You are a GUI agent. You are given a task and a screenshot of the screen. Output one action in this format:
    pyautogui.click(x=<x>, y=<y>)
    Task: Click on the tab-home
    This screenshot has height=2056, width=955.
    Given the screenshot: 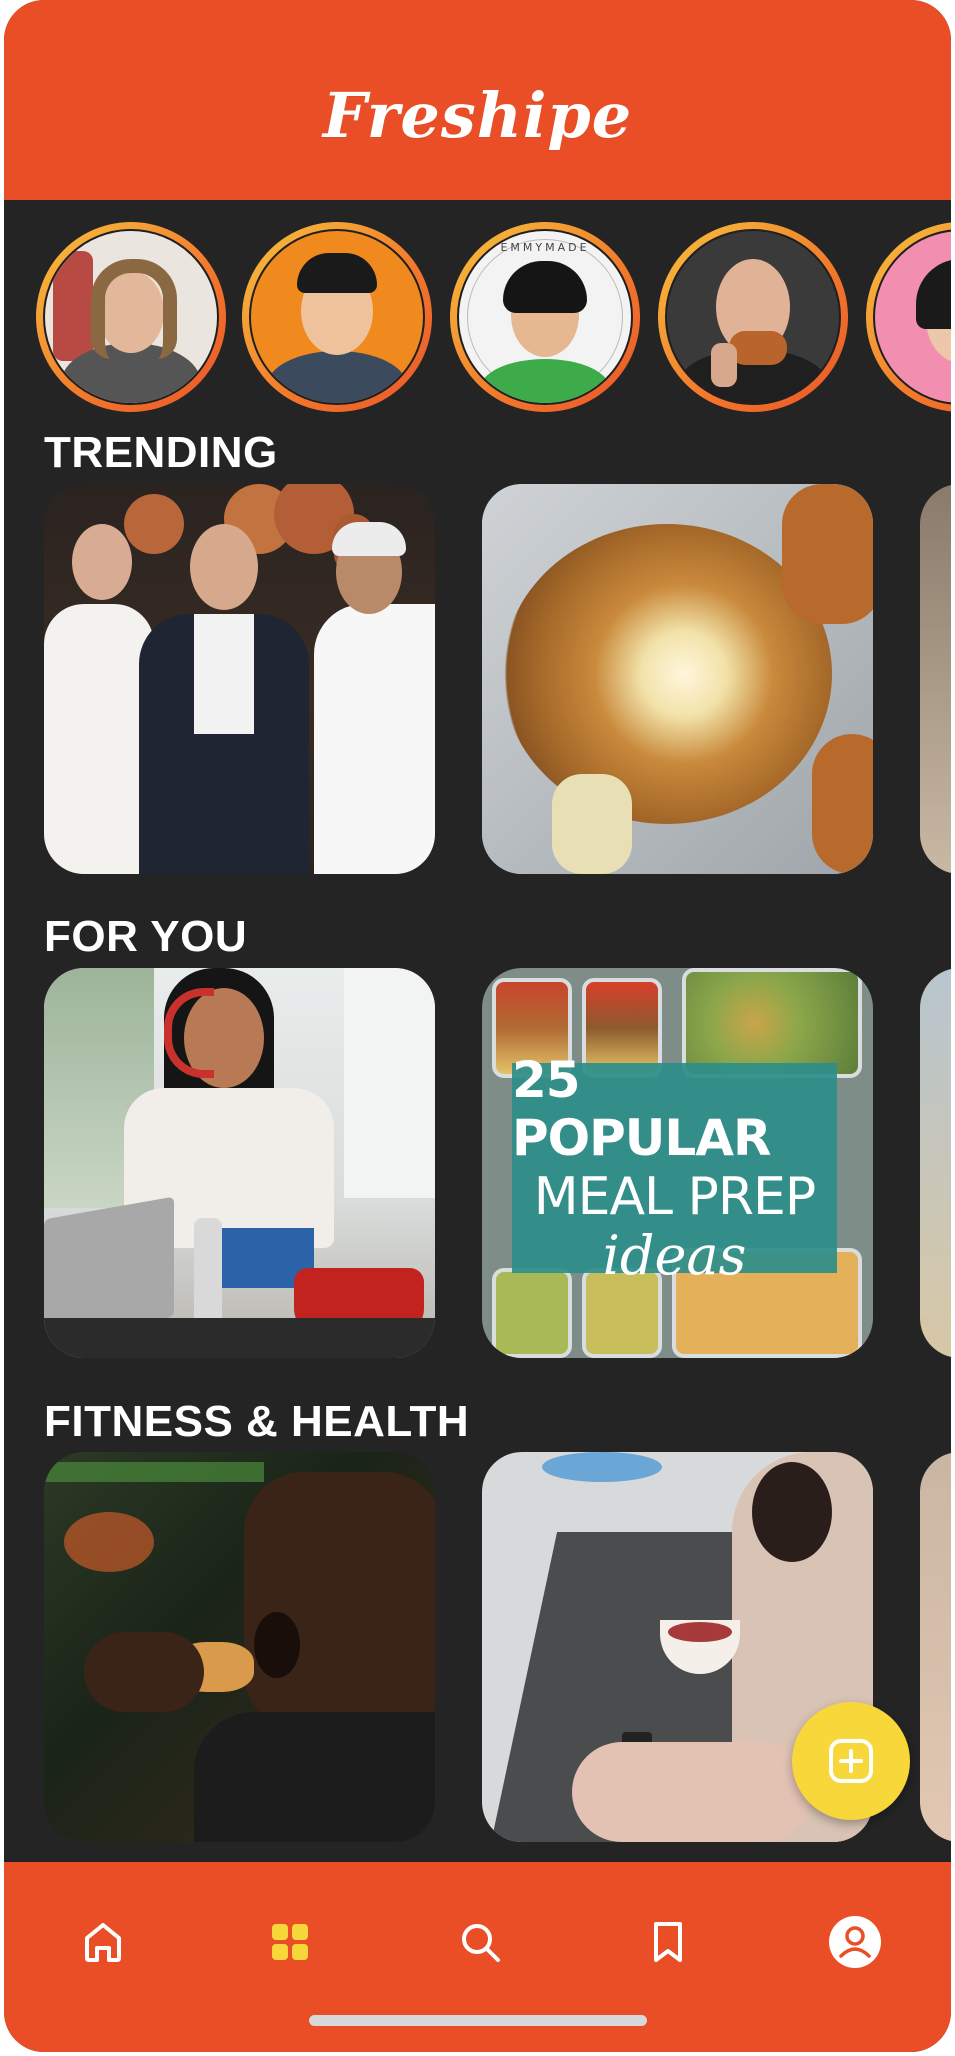 What is the action you would take?
    pyautogui.click(x=103, y=1942)
    